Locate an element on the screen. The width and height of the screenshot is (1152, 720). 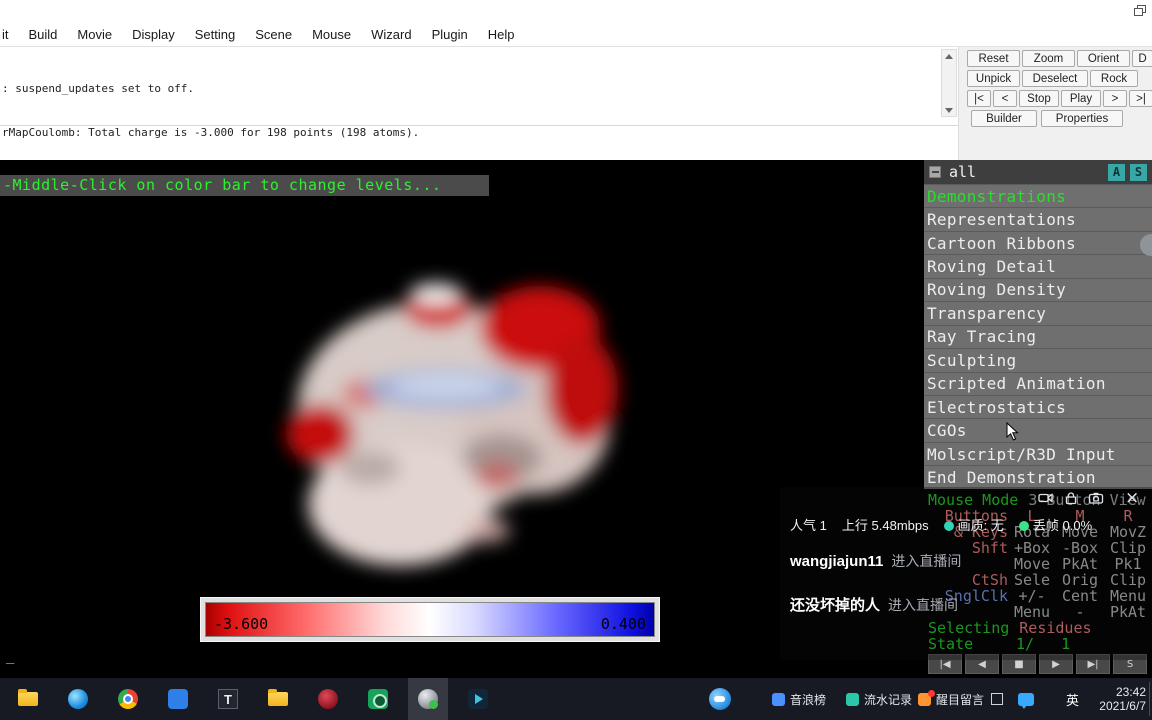
movie-stop-button: Stop is located at coordinates (1039, 98).